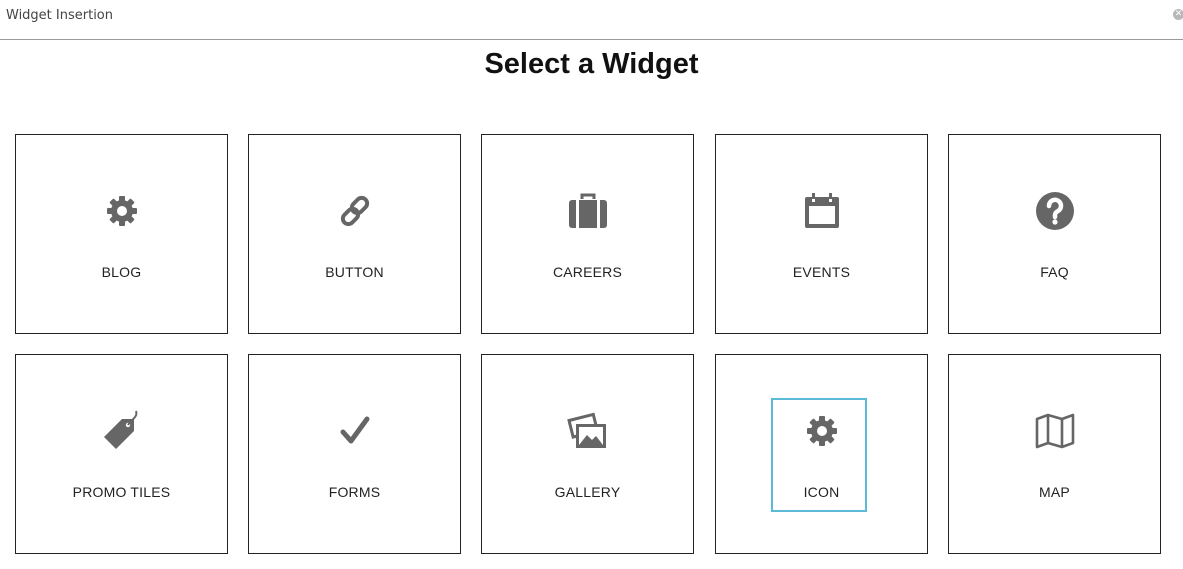 This screenshot has height=569, width=1183. I want to click on widget-label: BUTTON, so click(354, 272).